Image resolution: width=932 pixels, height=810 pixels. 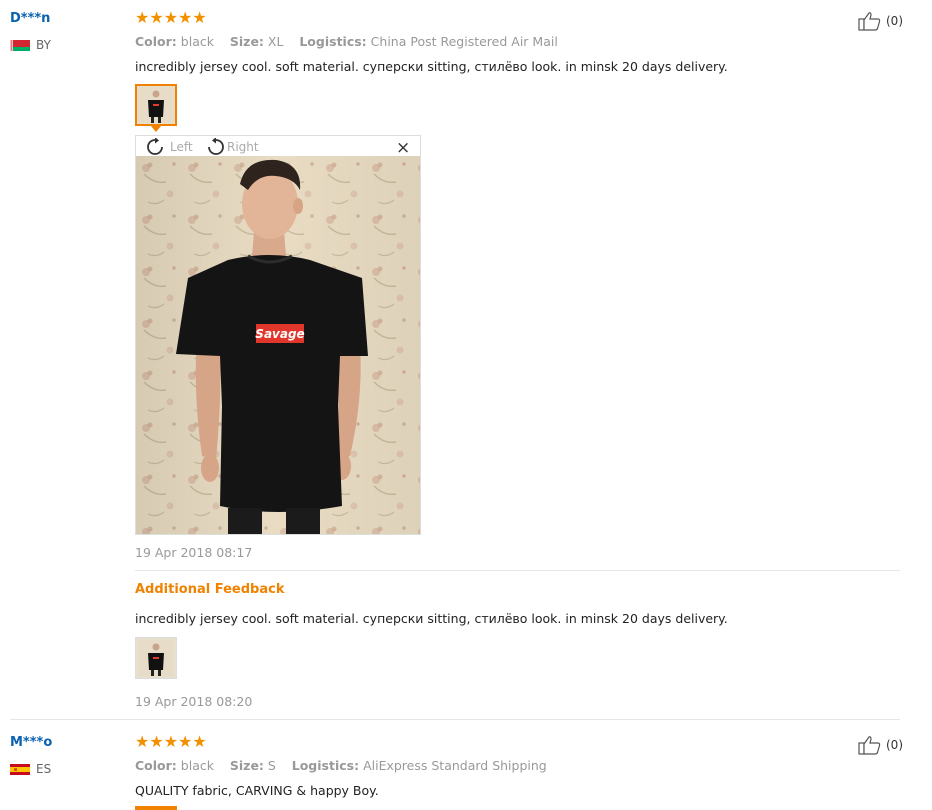 I want to click on review-photo-image: Savage, so click(x=278, y=345).